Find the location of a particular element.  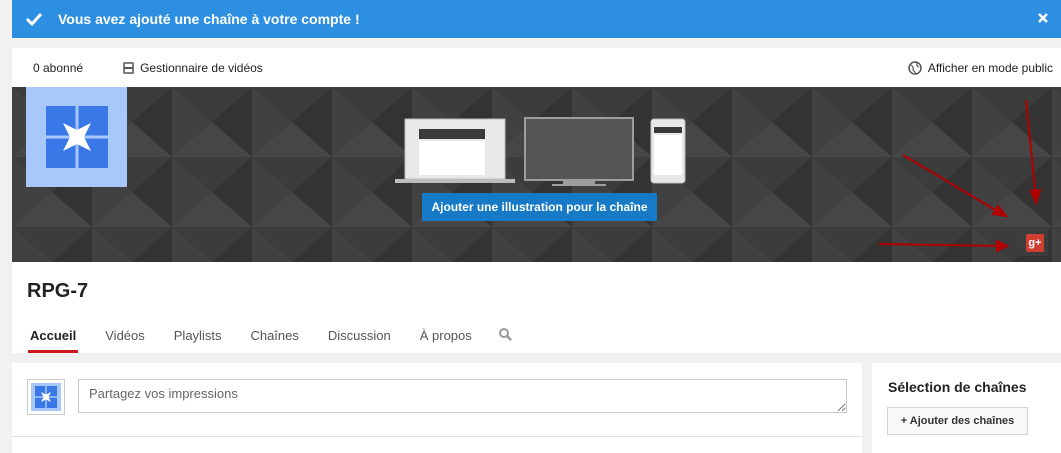

add-channels-button: + Ajouter des chaînes is located at coordinates (957, 421).